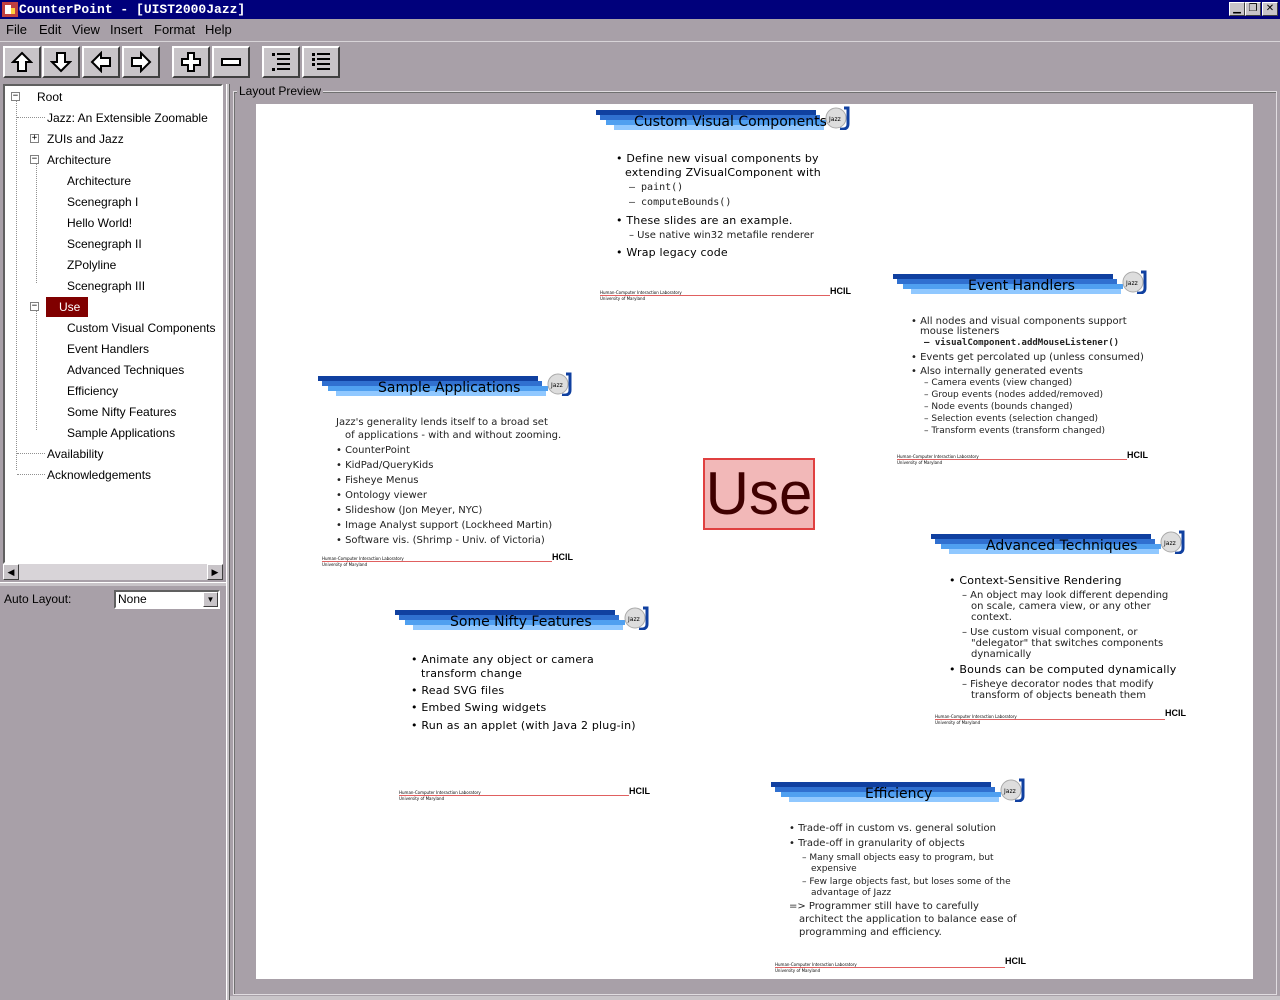  I want to click on tree-item-scenegraph-1: Scenegraph I, so click(102, 202).